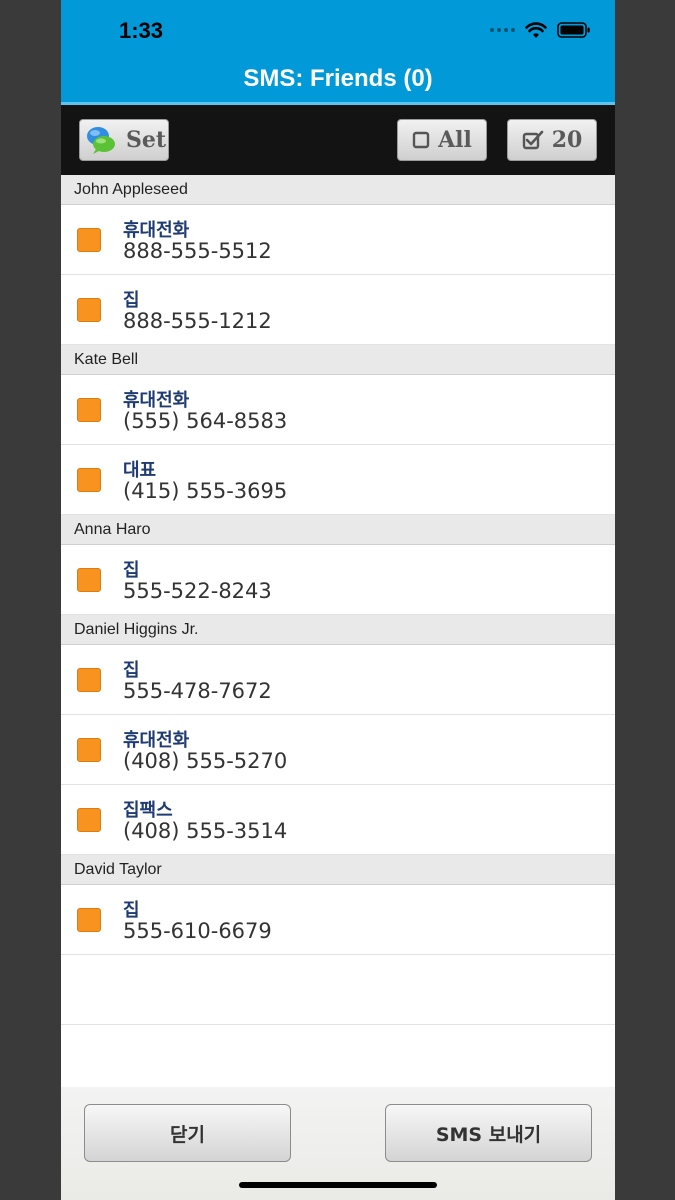 This screenshot has width=675, height=1200. What do you see at coordinates (131, 189) in the screenshot?
I see `contact-name: John Appleseed` at bounding box center [131, 189].